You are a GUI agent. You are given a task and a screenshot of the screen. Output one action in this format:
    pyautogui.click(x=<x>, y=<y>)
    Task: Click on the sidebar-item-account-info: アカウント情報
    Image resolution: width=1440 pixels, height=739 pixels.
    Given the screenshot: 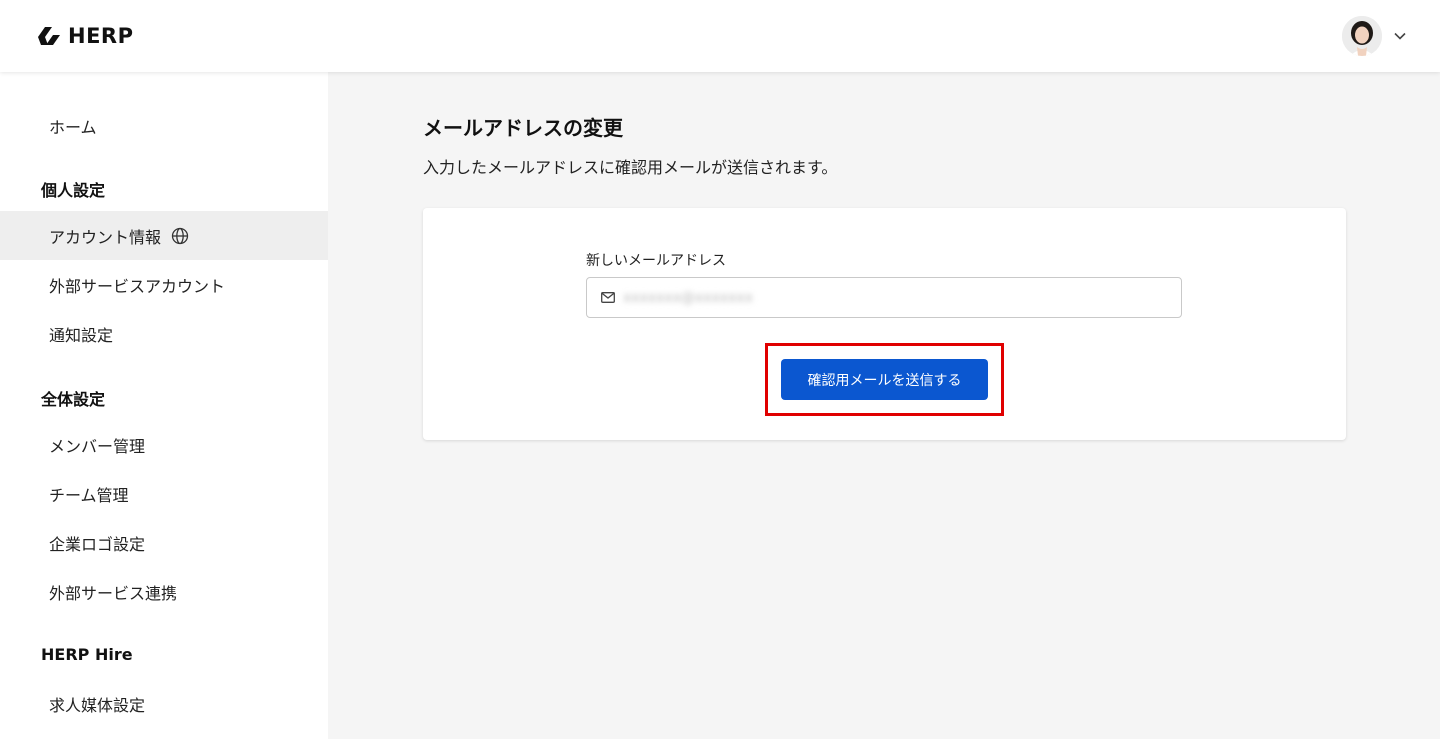 What is the action you would take?
    pyautogui.click(x=164, y=235)
    